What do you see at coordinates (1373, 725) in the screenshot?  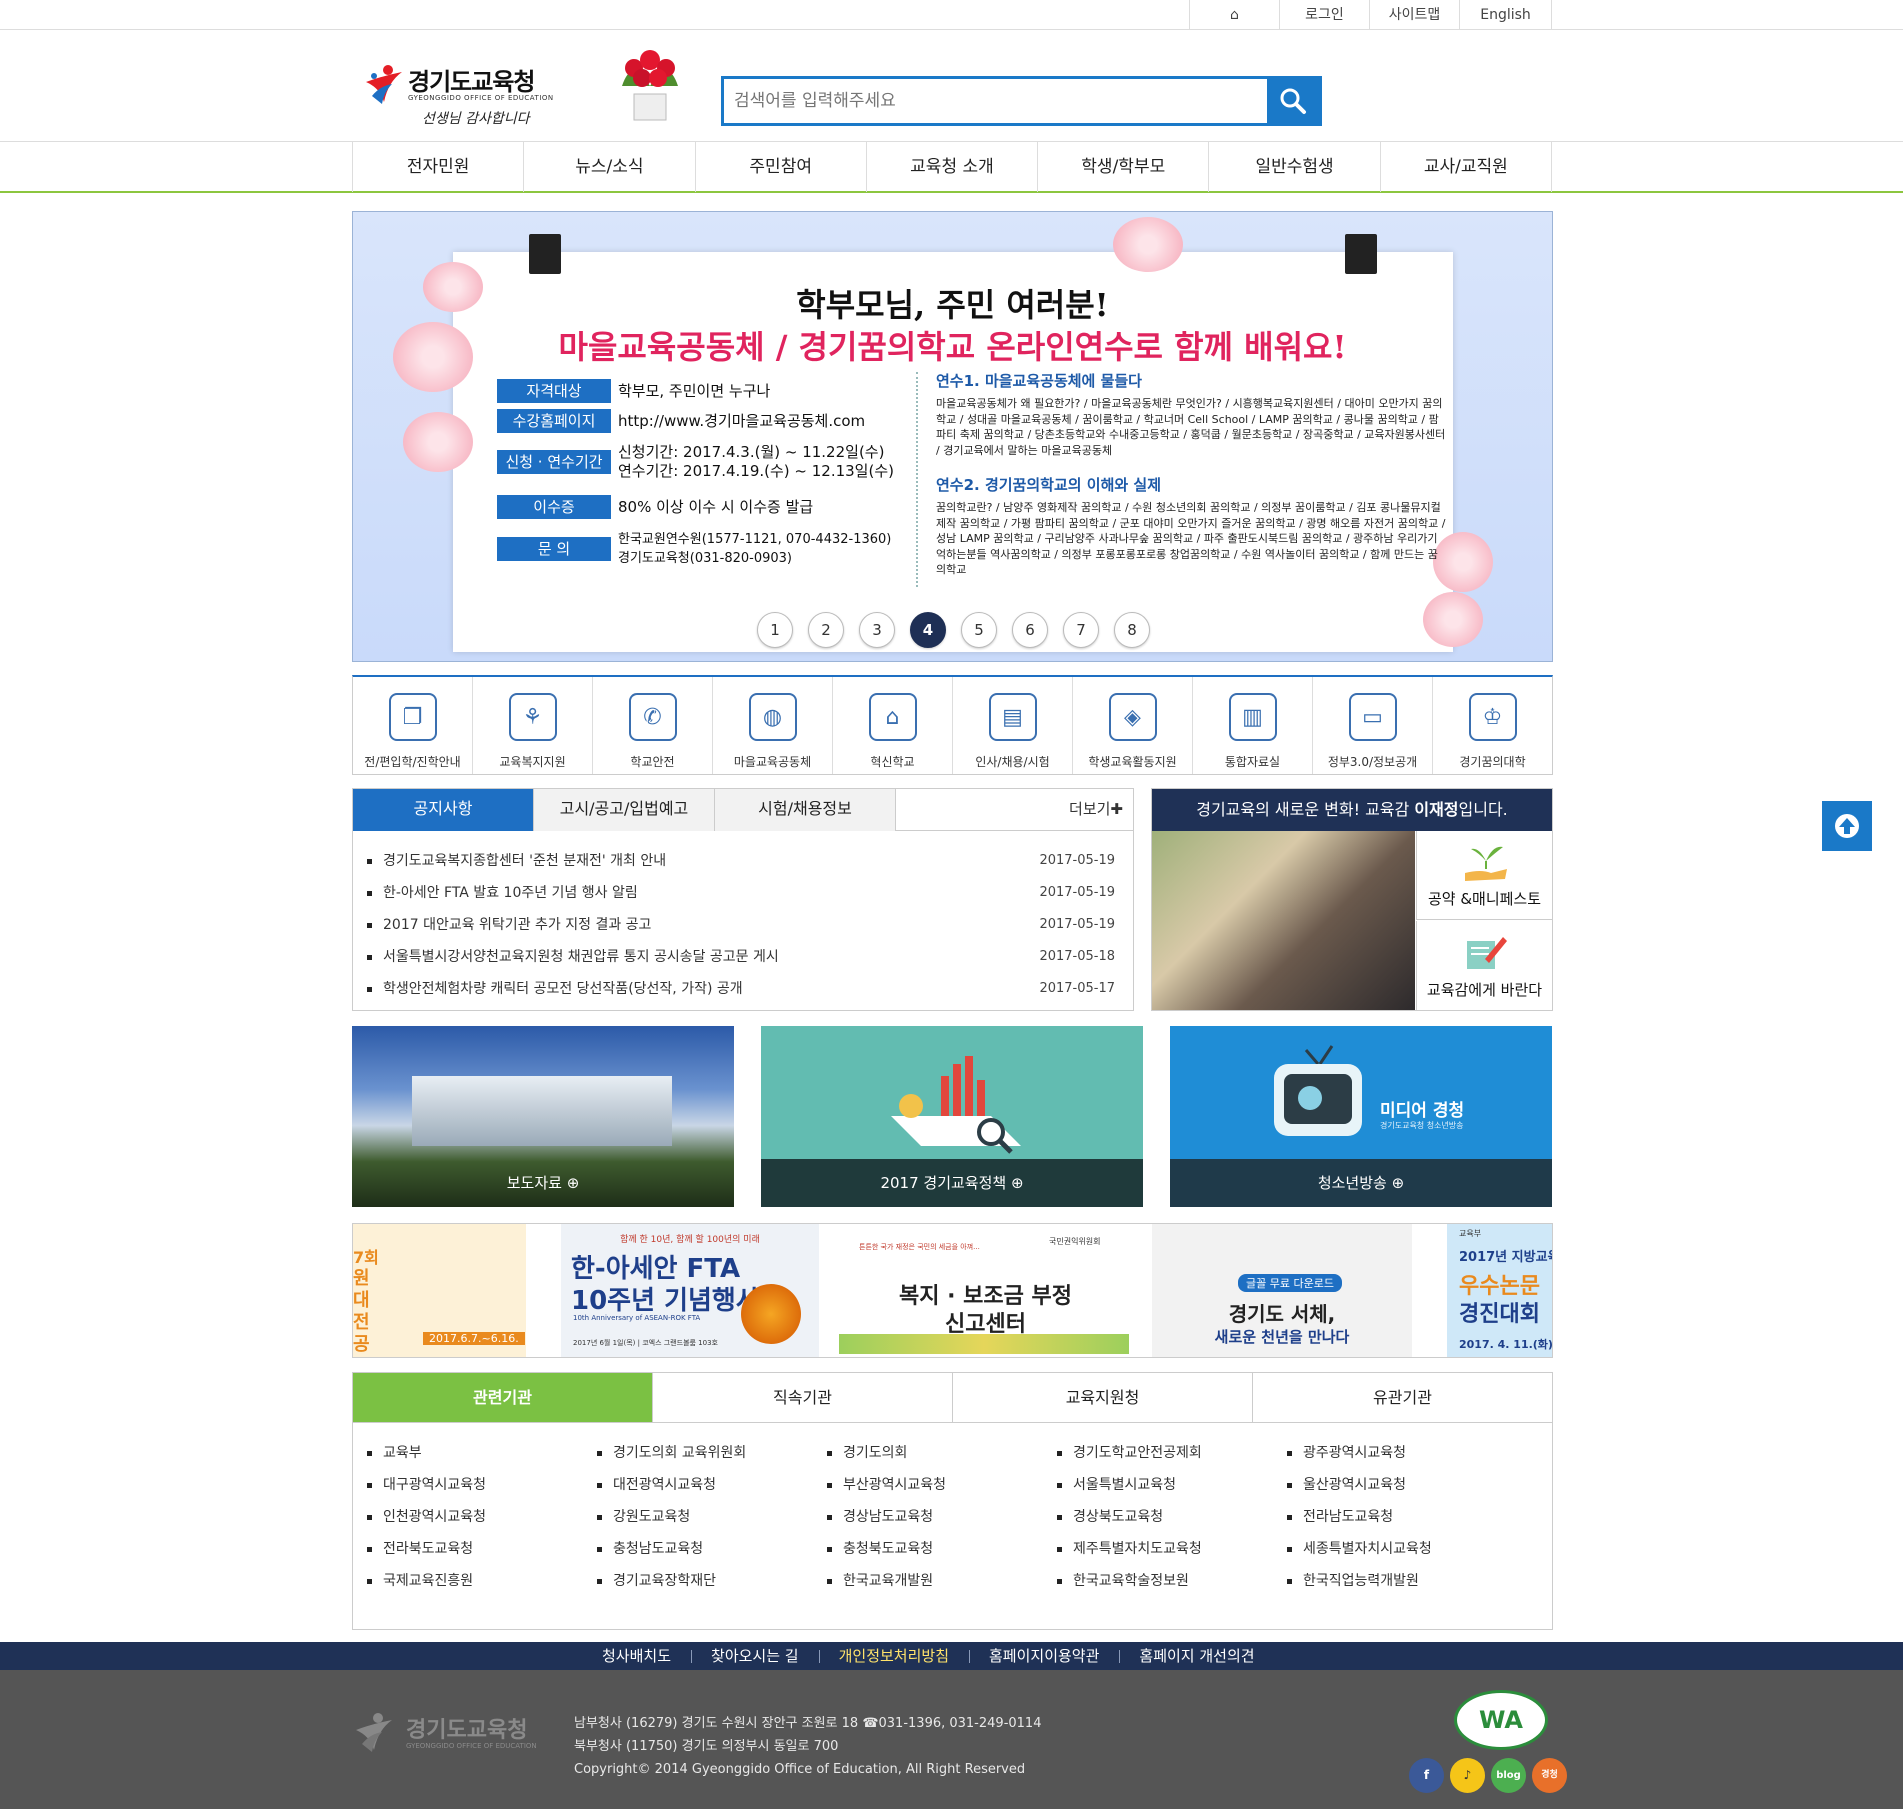 I see `quick-item-gov30: ▭ 정부3.0/정보공개` at bounding box center [1373, 725].